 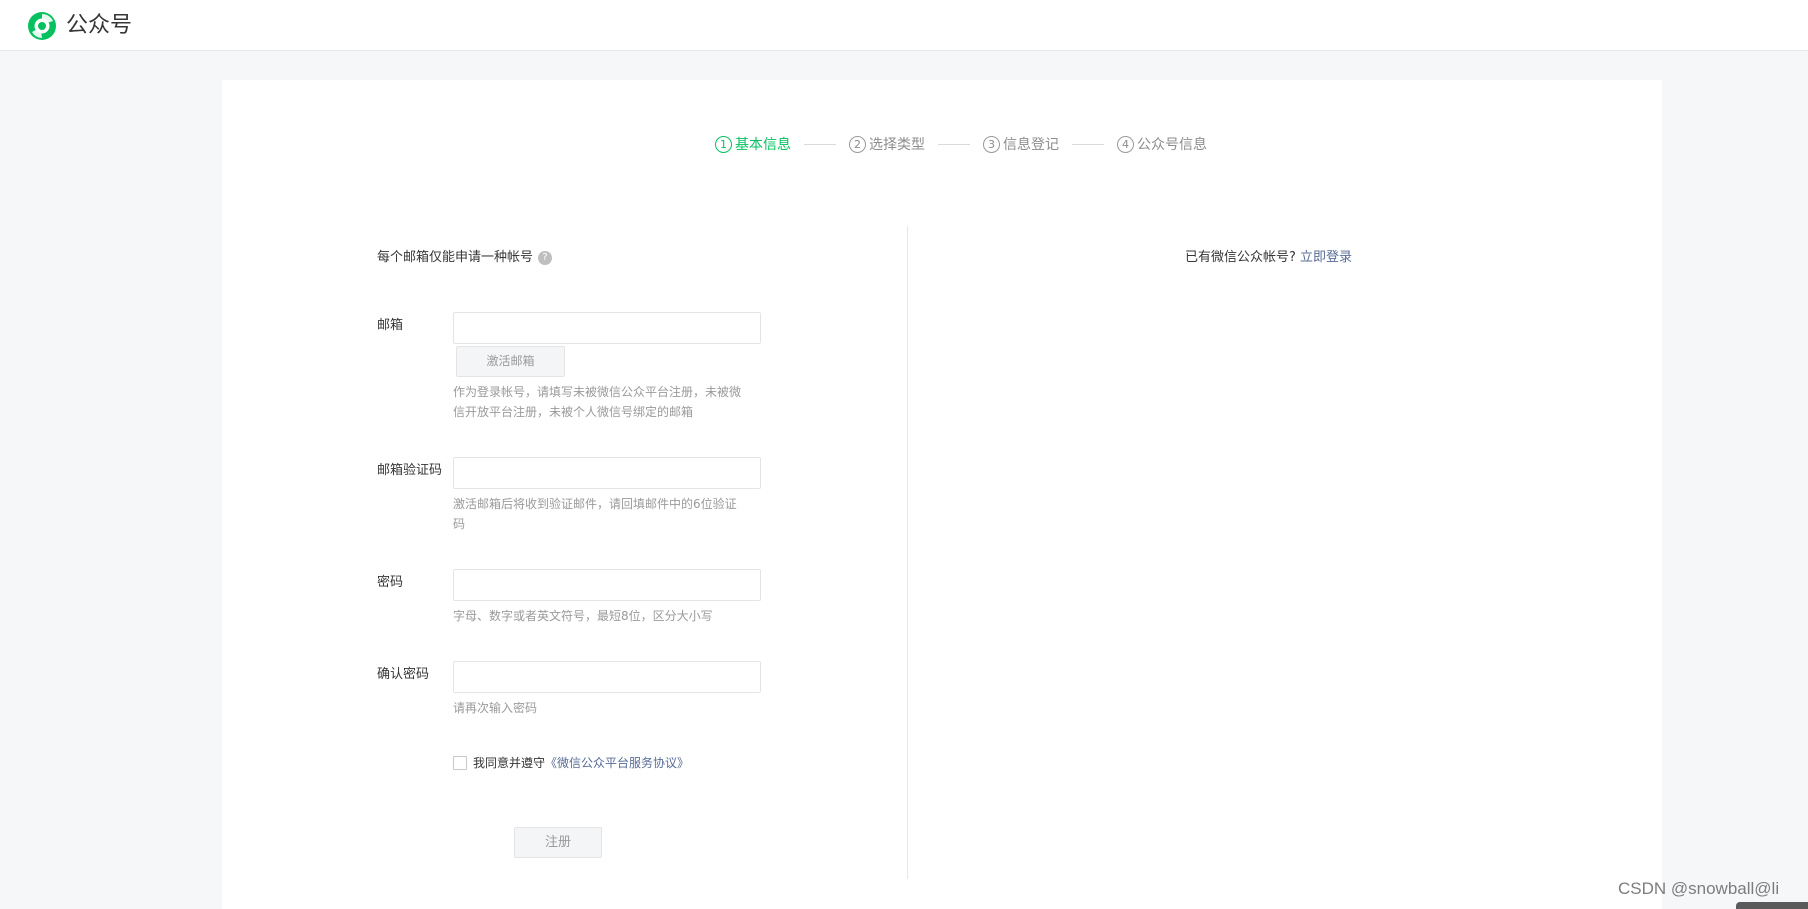 I want to click on corner-bar, so click(x=1772, y=905).